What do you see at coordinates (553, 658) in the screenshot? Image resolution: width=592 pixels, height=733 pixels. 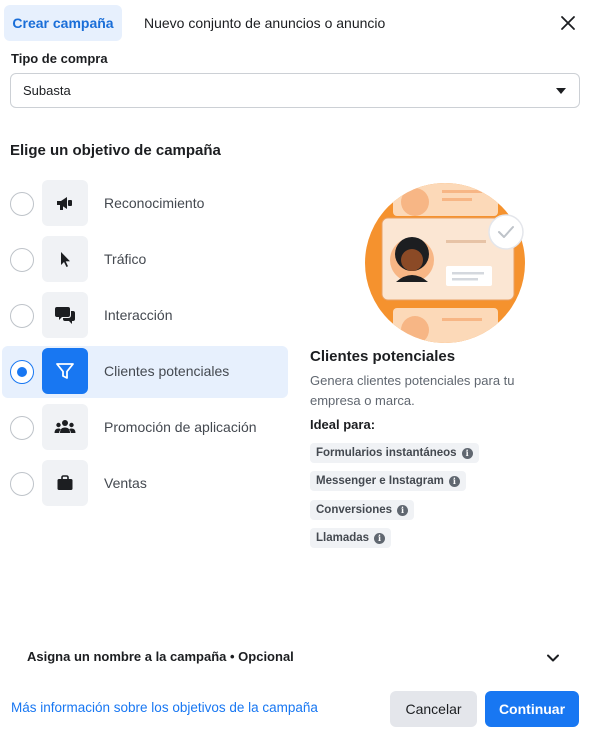 I see `chevron-down-icon` at bounding box center [553, 658].